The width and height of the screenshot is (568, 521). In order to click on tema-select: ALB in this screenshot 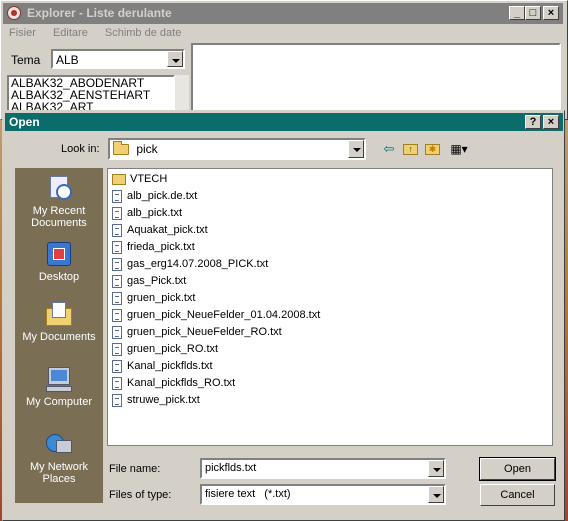, I will do `click(118, 59)`.